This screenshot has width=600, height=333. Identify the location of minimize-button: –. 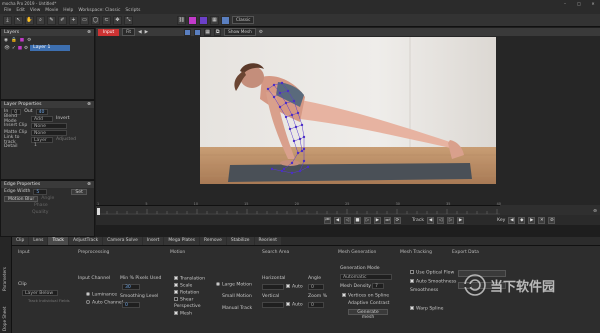
(565, 3).